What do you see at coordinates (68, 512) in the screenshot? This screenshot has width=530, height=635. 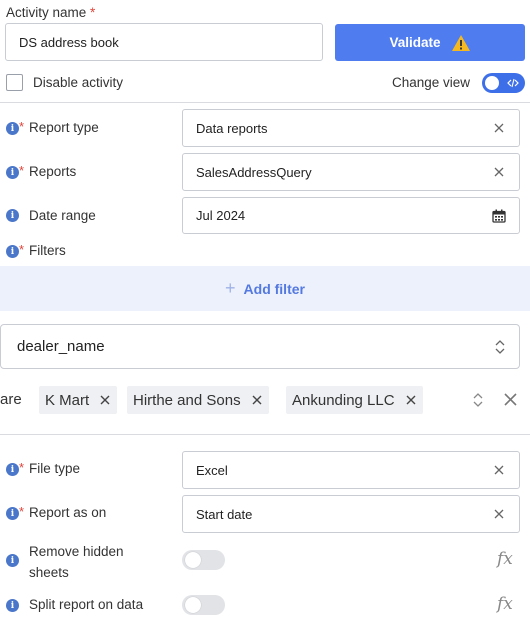 I see `report-as-on-label: Report as on` at bounding box center [68, 512].